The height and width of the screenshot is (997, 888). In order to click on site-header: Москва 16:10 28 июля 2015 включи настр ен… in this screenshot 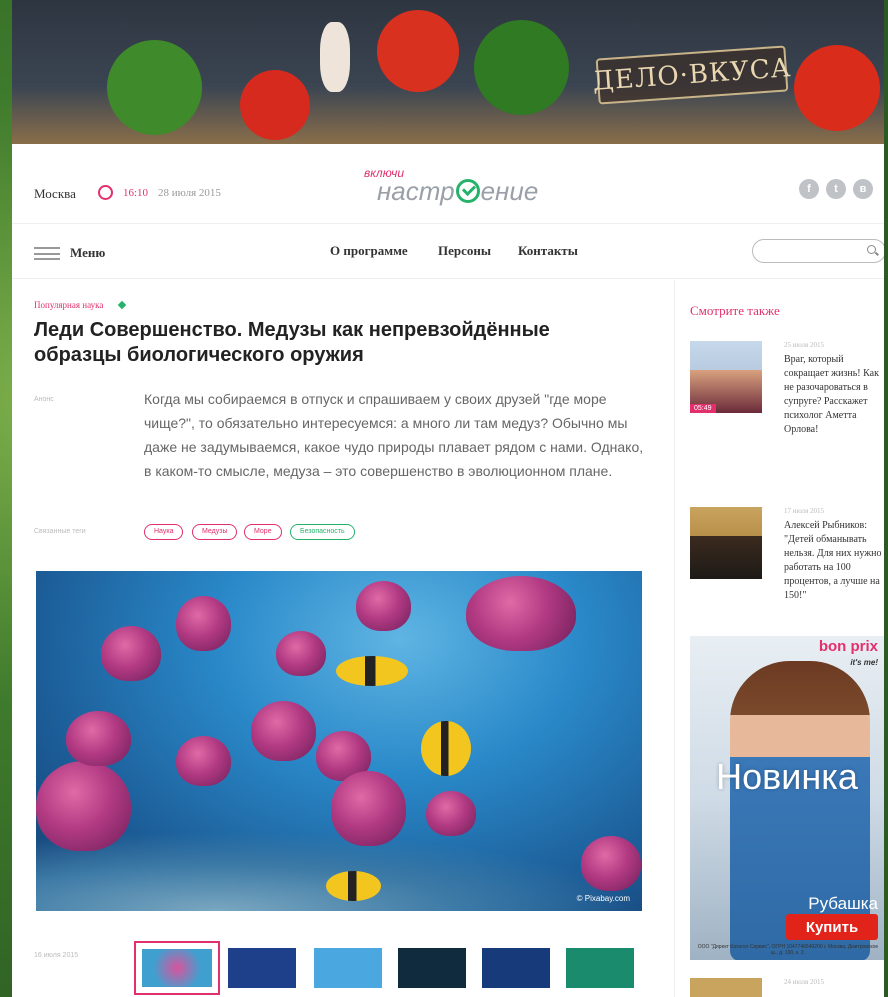, I will do `click(448, 184)`.